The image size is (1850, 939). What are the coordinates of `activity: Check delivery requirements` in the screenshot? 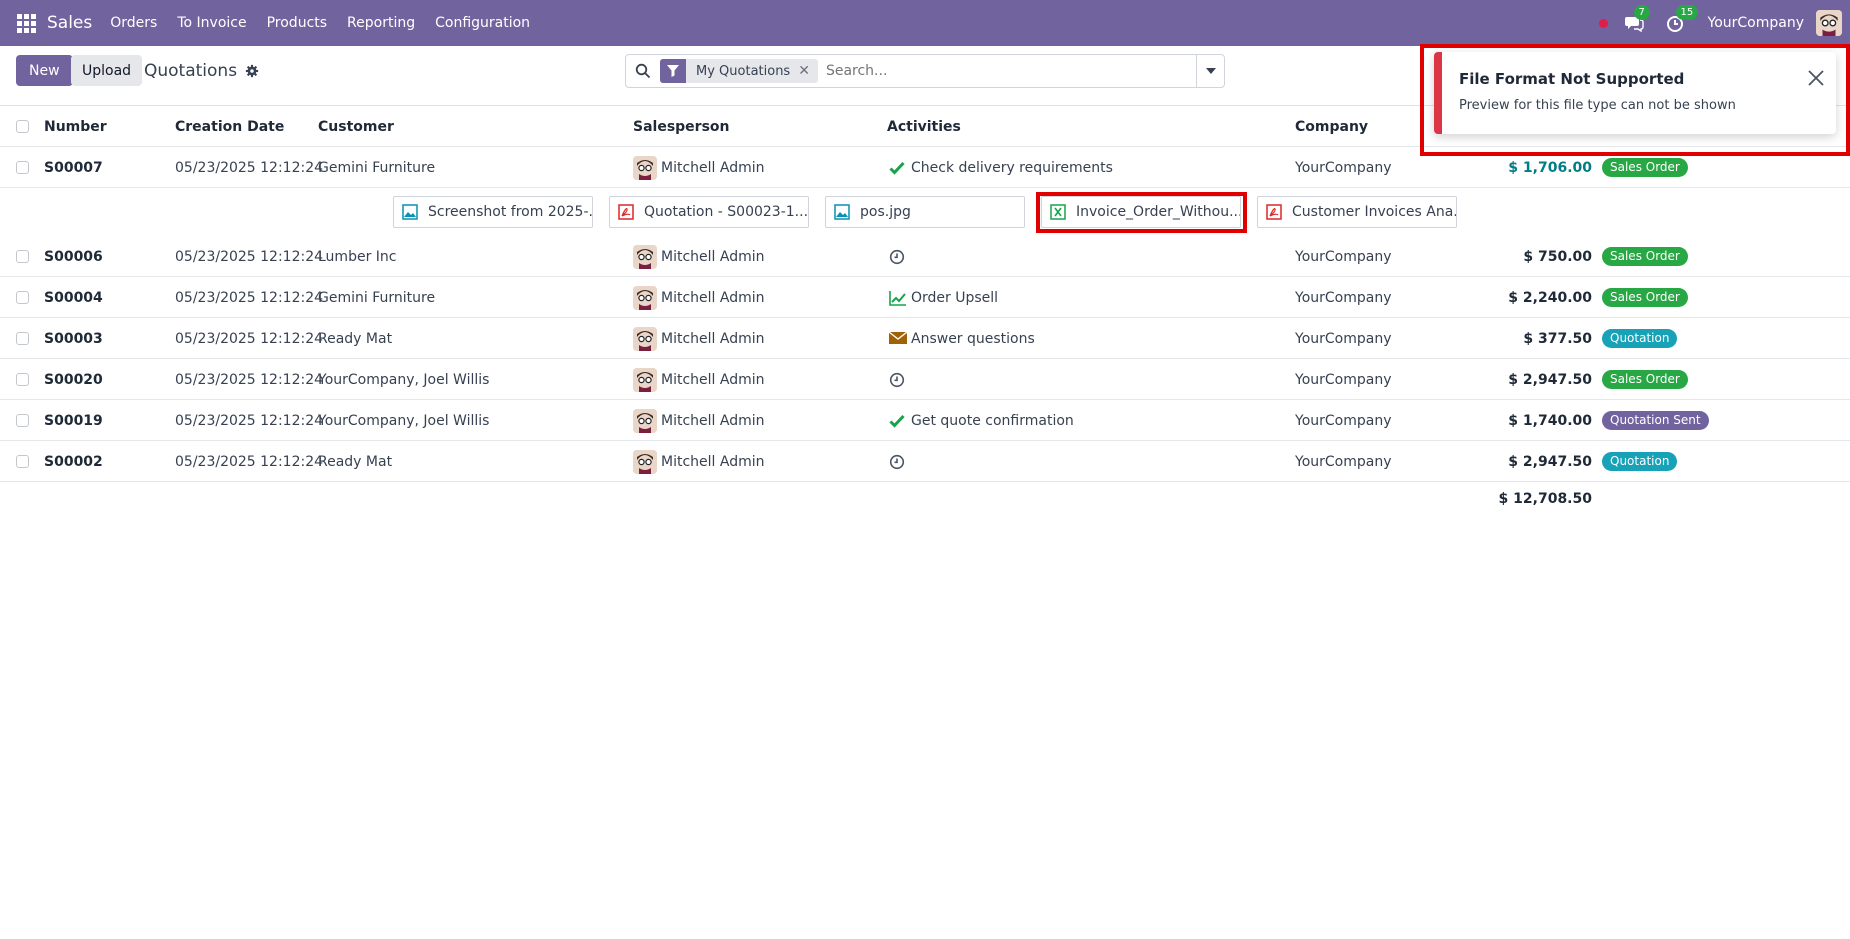 It's located at (1001, 167).